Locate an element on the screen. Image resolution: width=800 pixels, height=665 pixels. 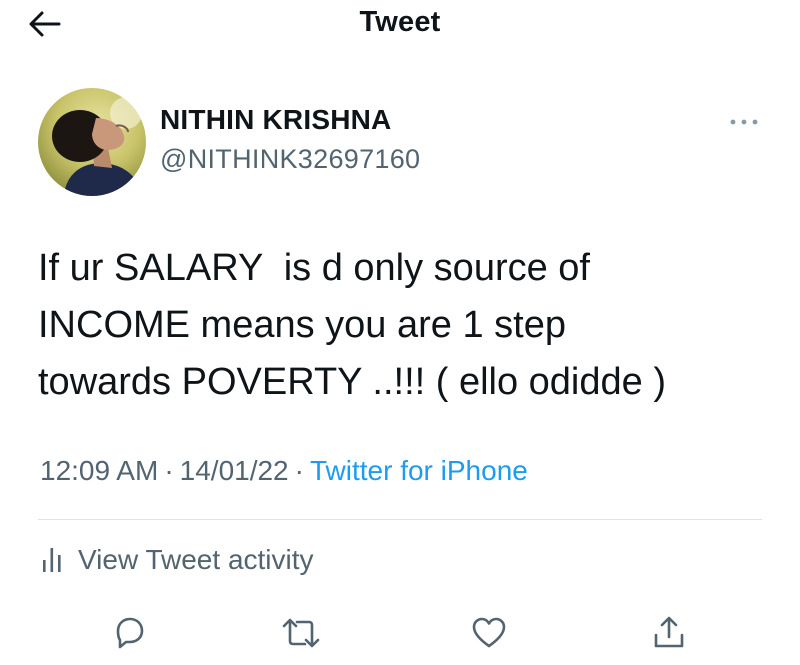
like-button is located at coordinates (489, 633).